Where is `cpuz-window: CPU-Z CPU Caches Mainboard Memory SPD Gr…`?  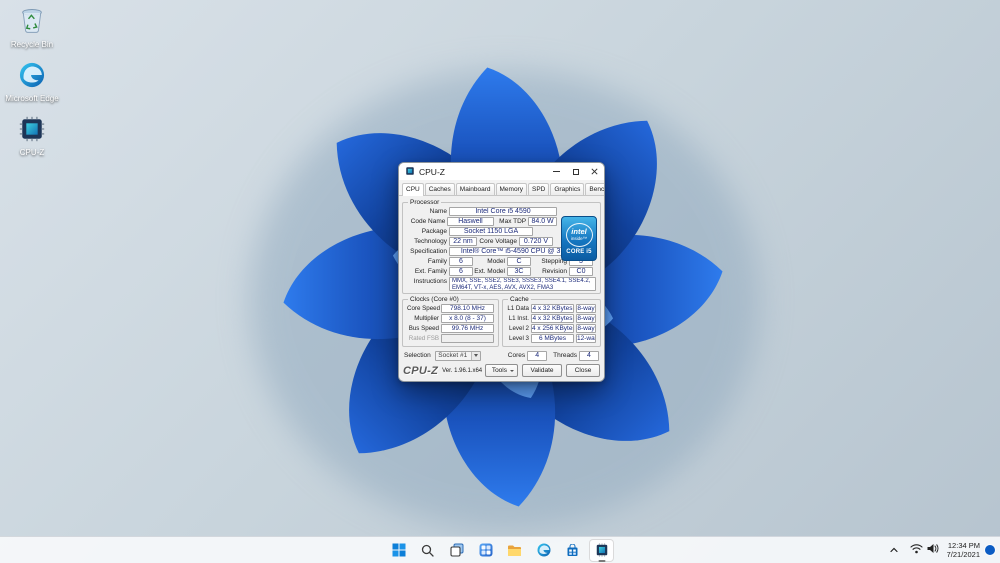
cpuz-window: CPU-Z CPU Caches Mainboard Memory SPD Gr… is located at coordinates (501, 272).